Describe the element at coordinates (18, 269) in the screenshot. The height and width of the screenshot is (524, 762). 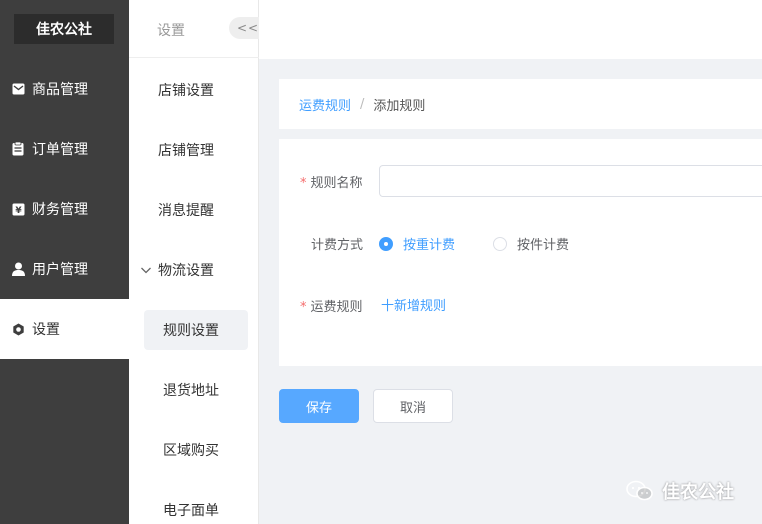
I see `user-icon` at that location.